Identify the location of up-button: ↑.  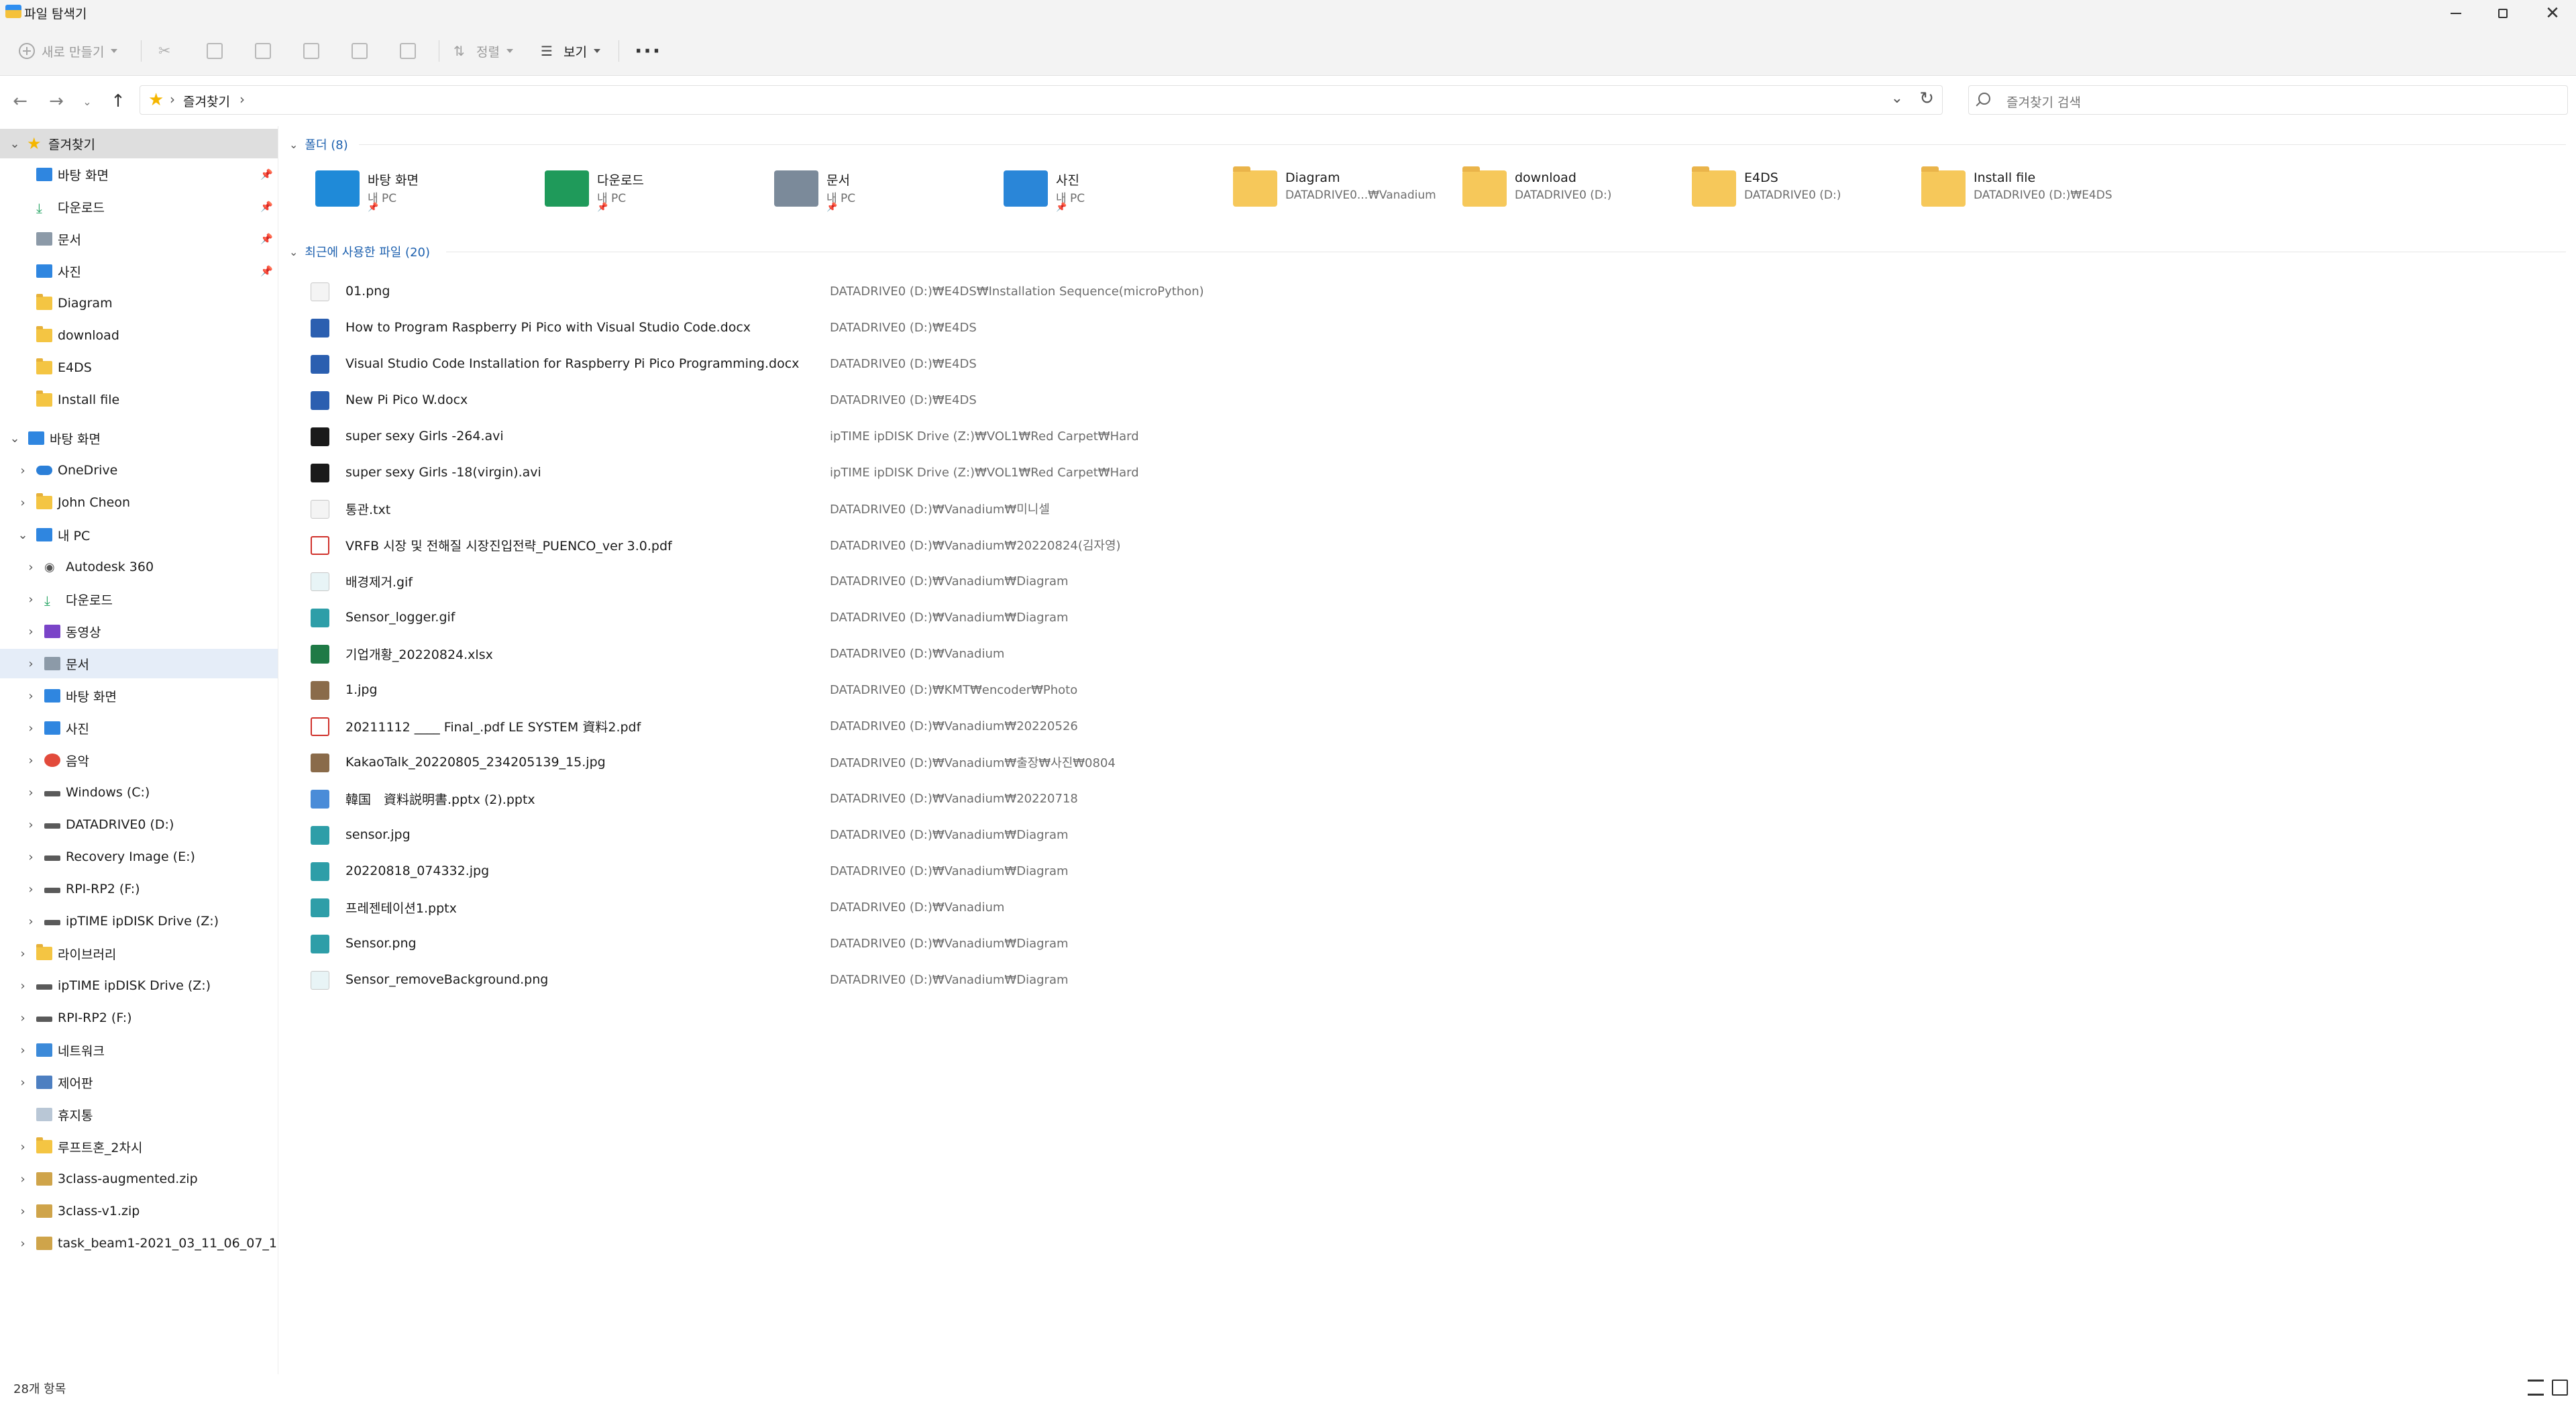
(118, 101).